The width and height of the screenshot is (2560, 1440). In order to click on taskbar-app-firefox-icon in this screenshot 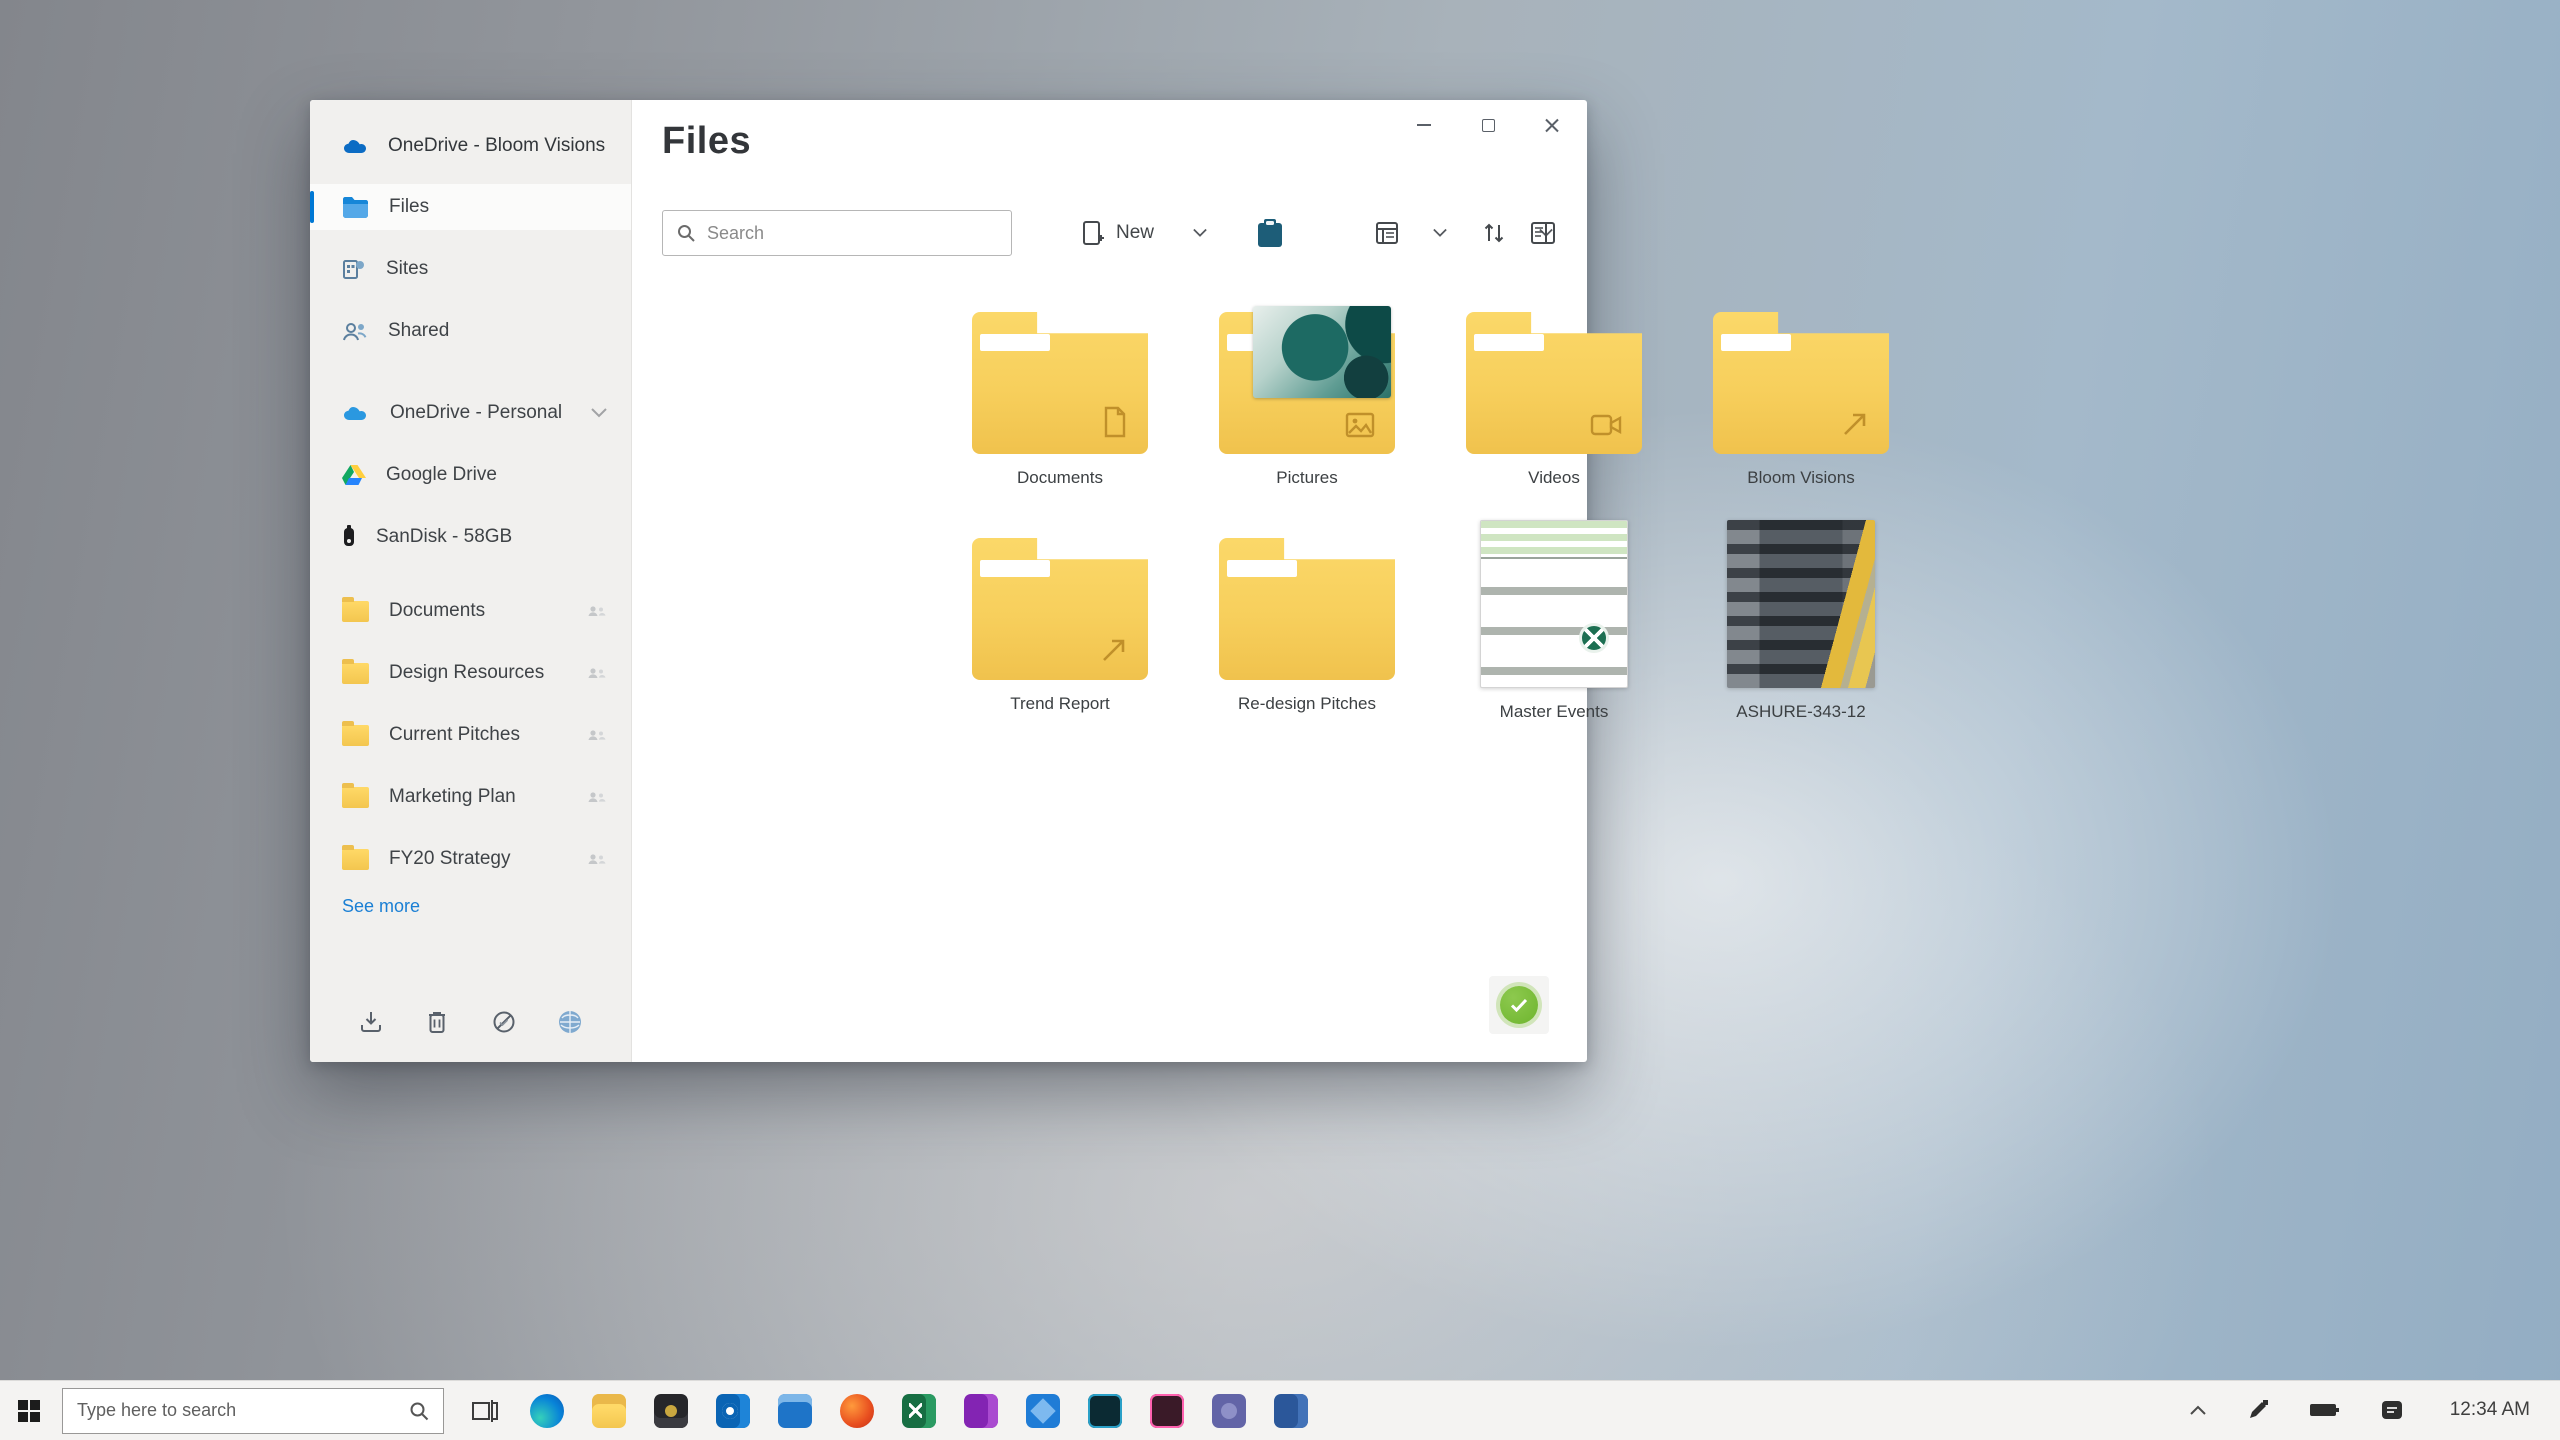, I will do `click(857, 1410)`.